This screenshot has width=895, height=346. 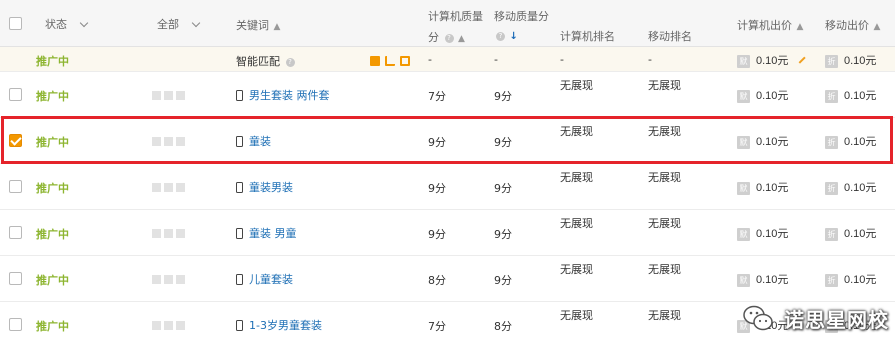 I want to click on mobile-bid-sort: 移动出价 ▲, so click(x=852, y=25).